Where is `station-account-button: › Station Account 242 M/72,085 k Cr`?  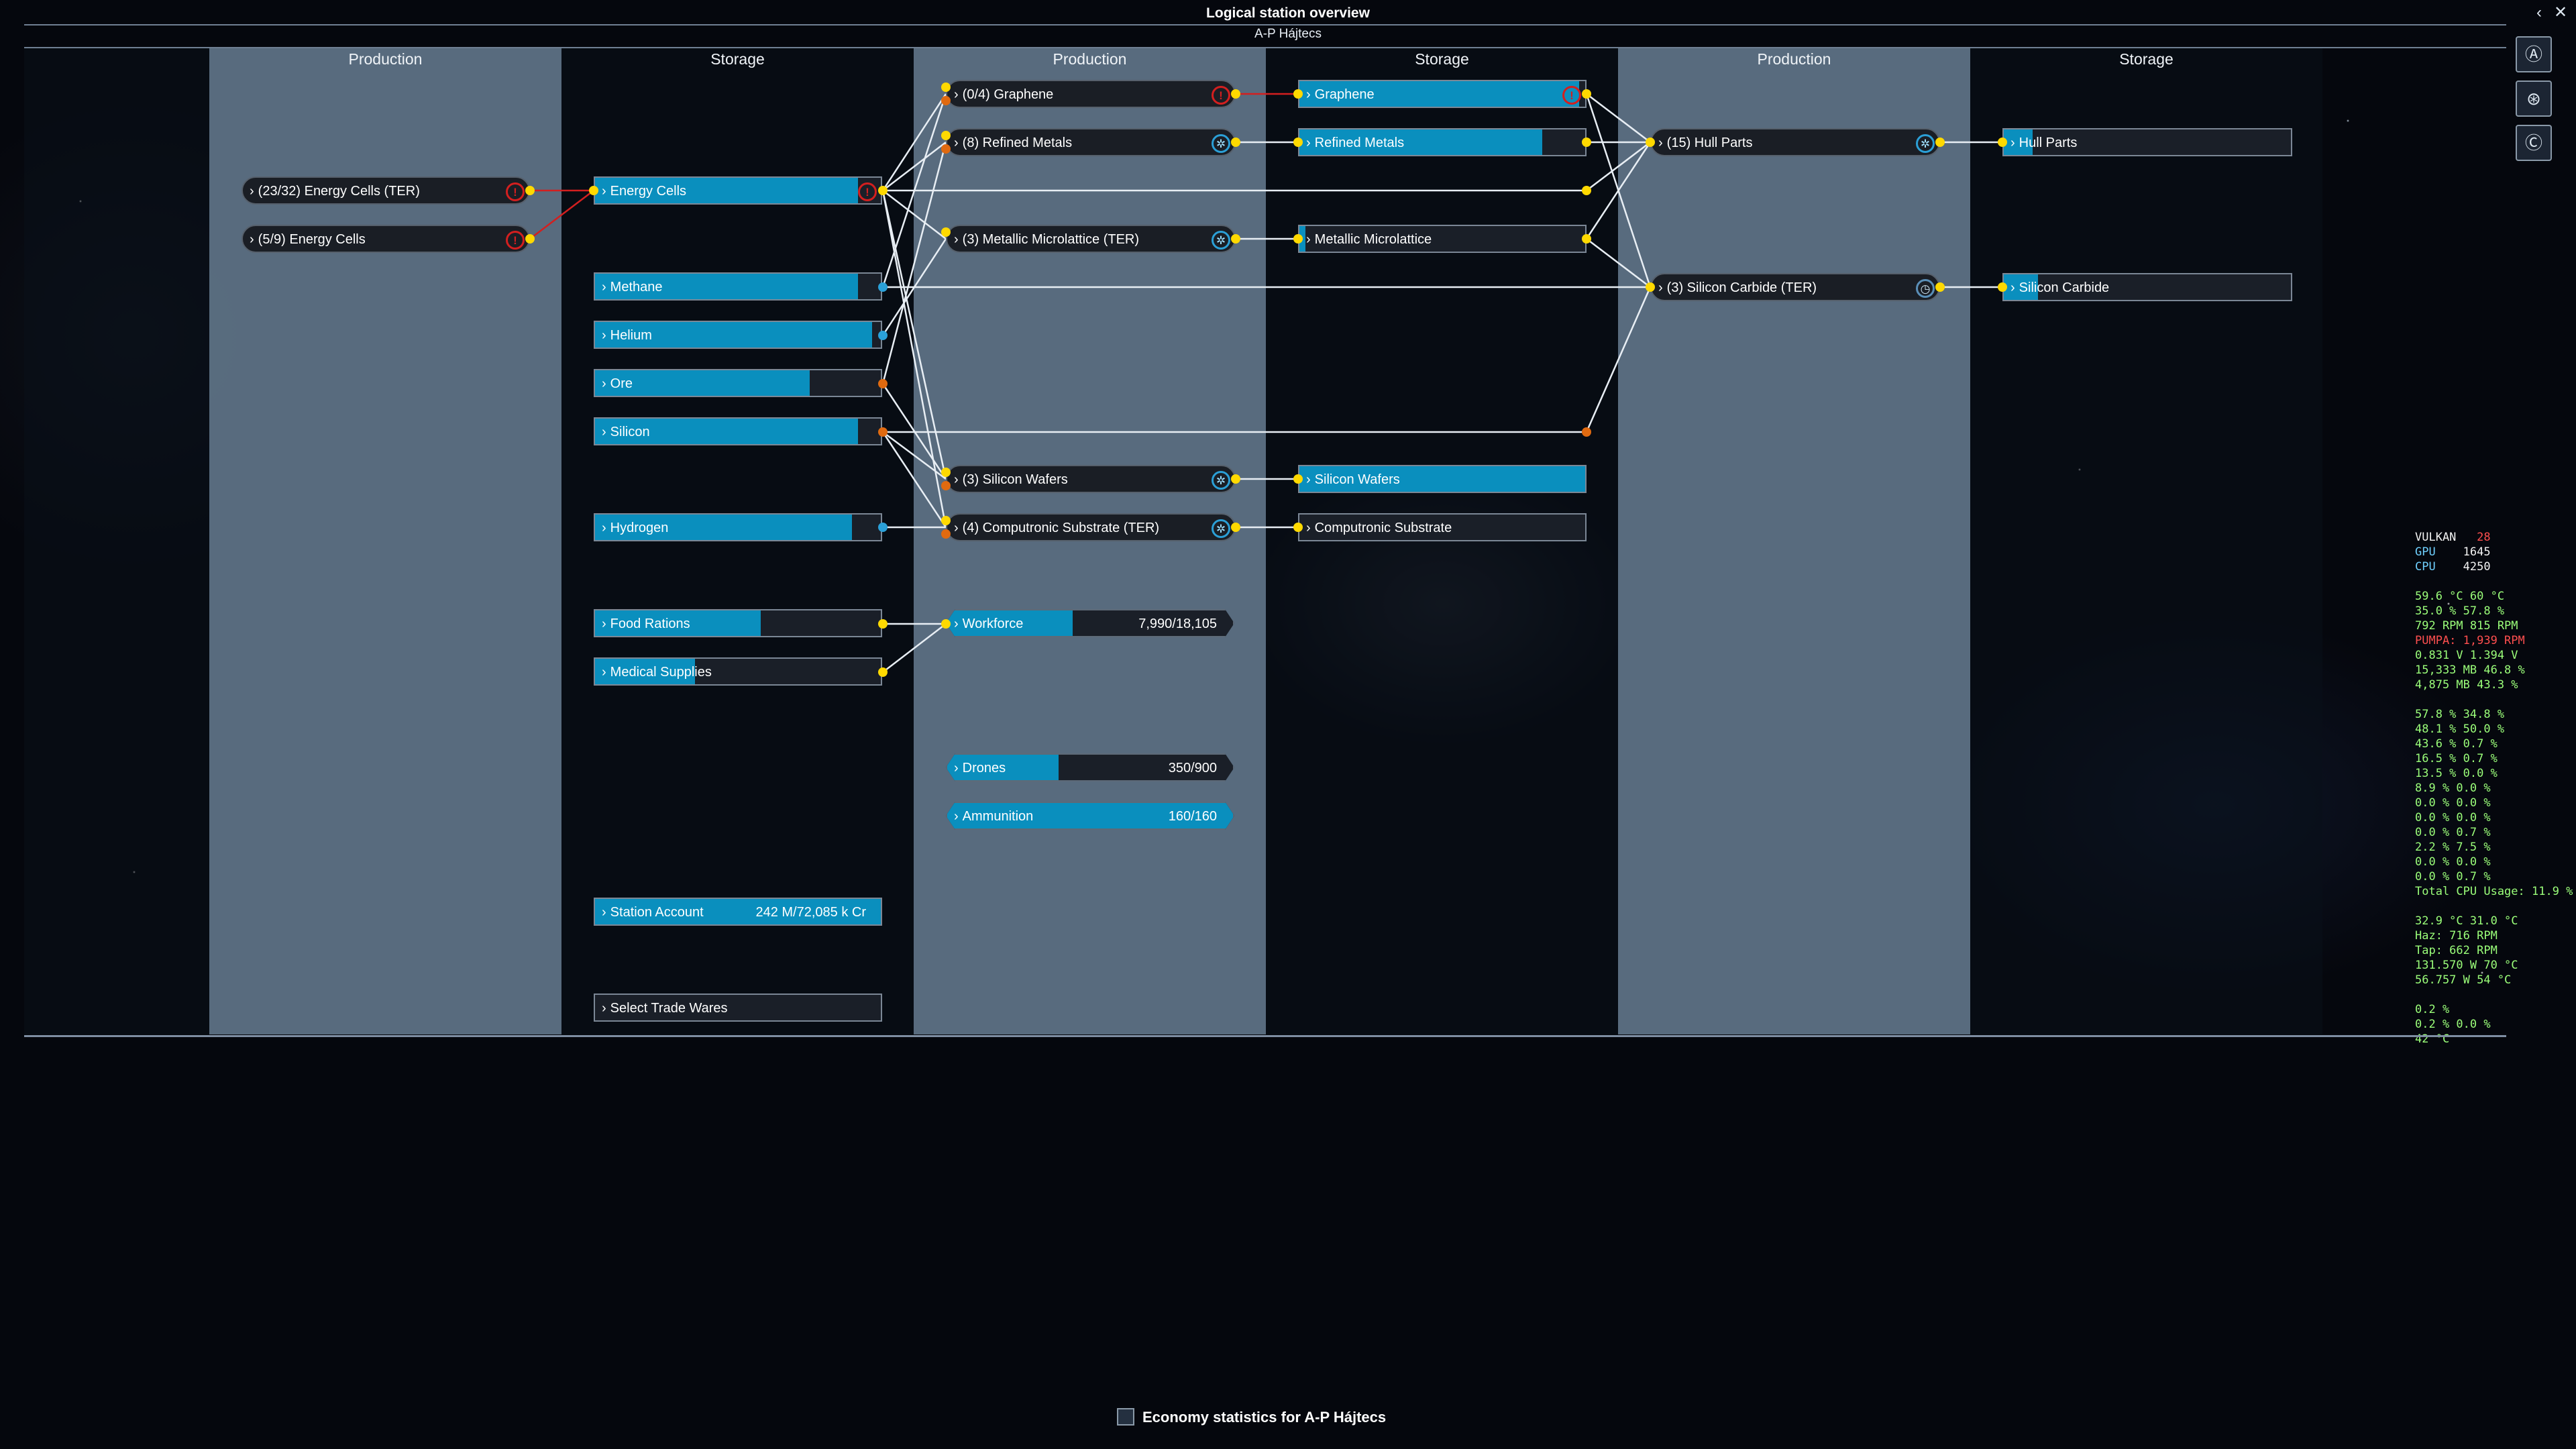
station-account-button: › Station Account 242 M/72,085 k Cr is located at coordinates (738, 912).